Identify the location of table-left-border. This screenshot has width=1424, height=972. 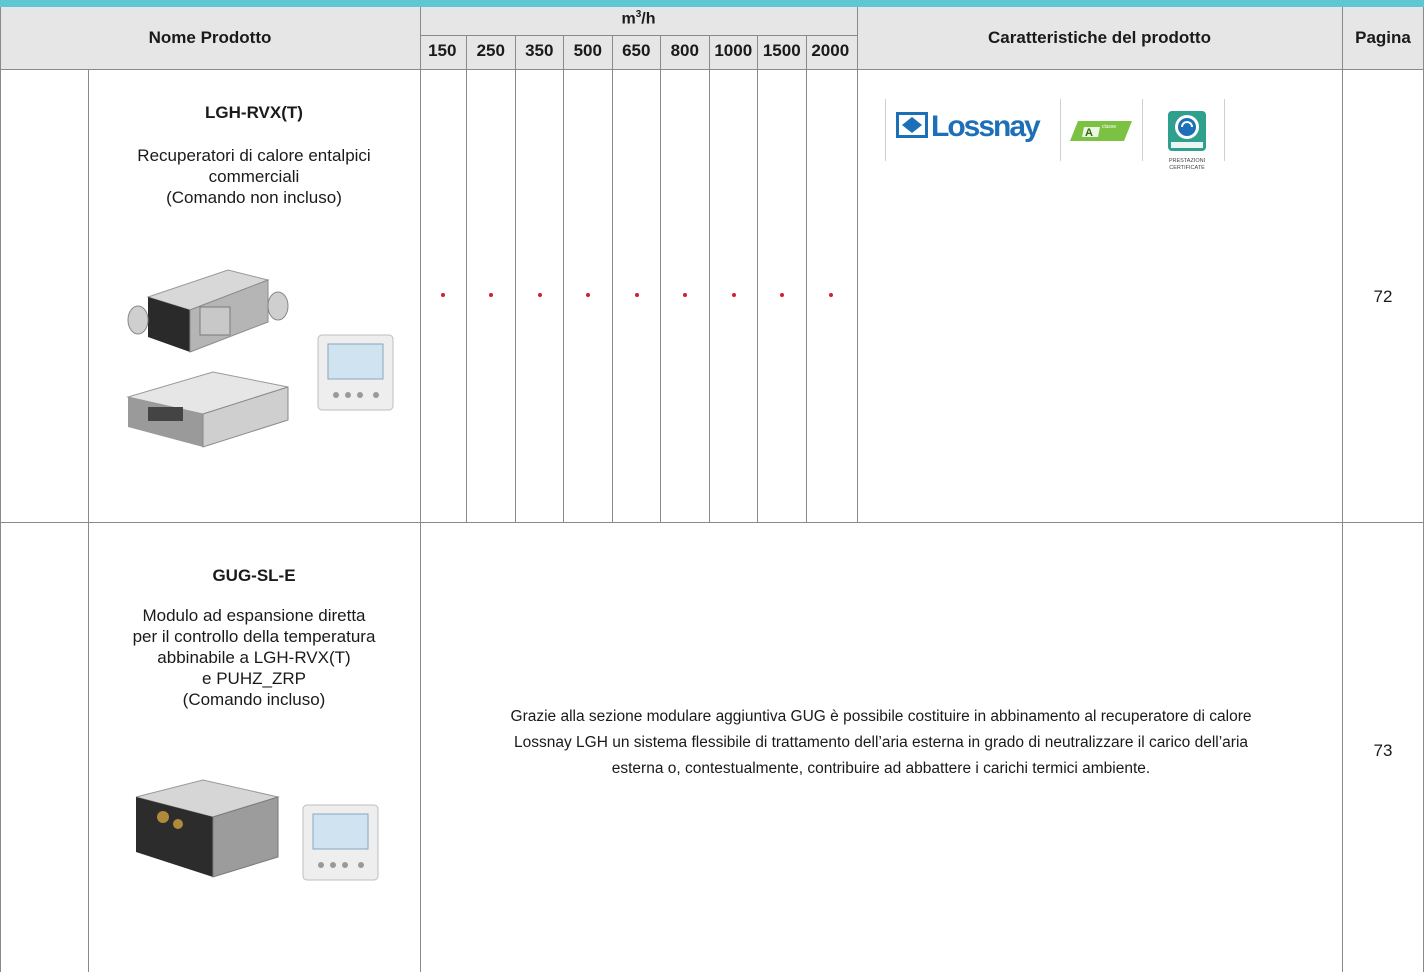
(0, 489).